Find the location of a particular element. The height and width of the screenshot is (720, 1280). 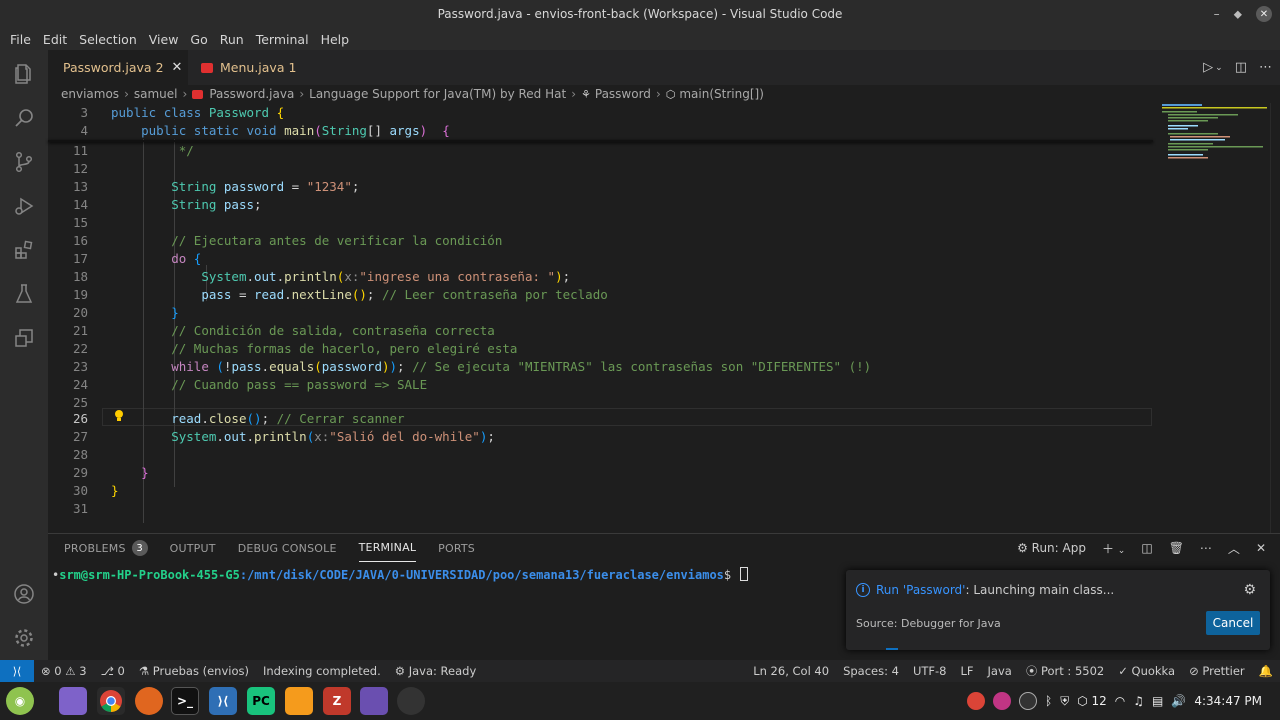

menu-edit: Edit is located at coordinates (55, 39).